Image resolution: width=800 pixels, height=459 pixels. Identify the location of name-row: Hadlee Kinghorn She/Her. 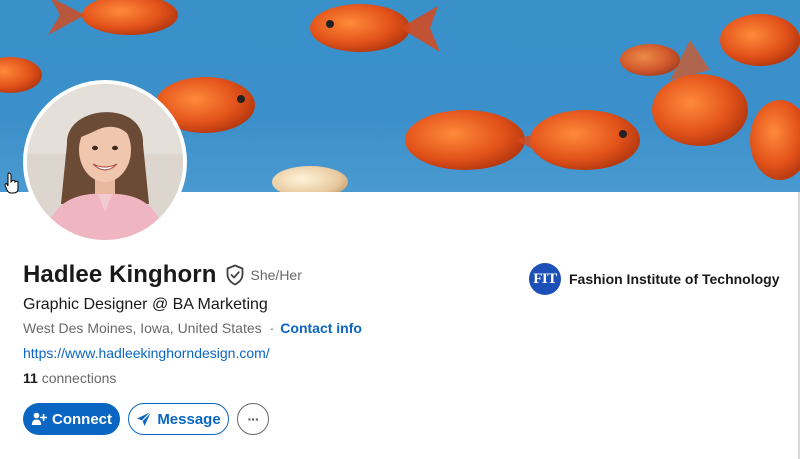
(162, 275).